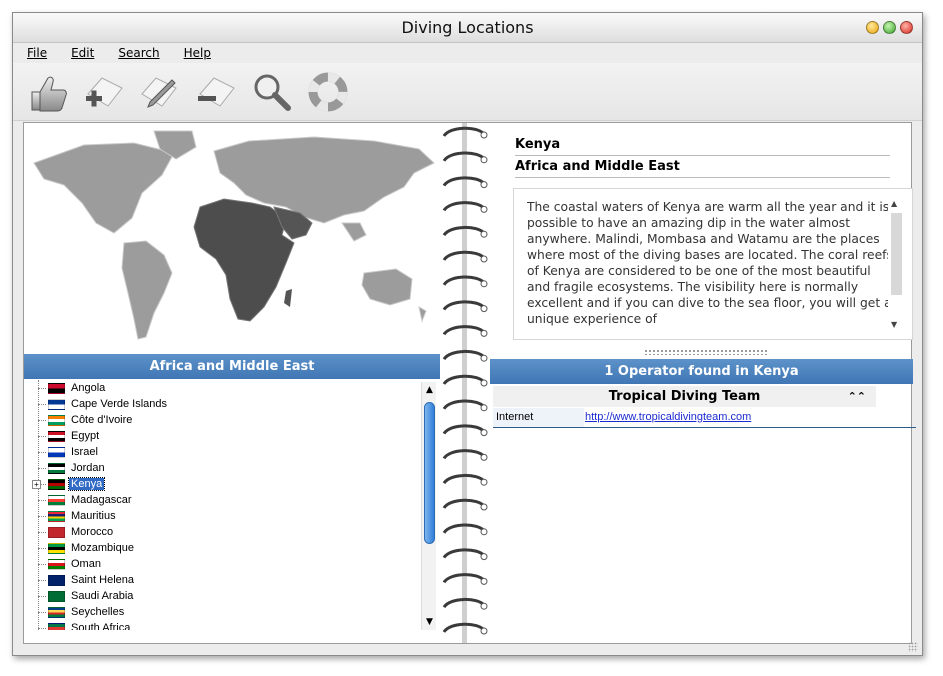 The width and height of the screenshot is (943, 676). Describe the element at coordinates (272, 92) in the screenshot. I see `magnifier-icon` at that location.